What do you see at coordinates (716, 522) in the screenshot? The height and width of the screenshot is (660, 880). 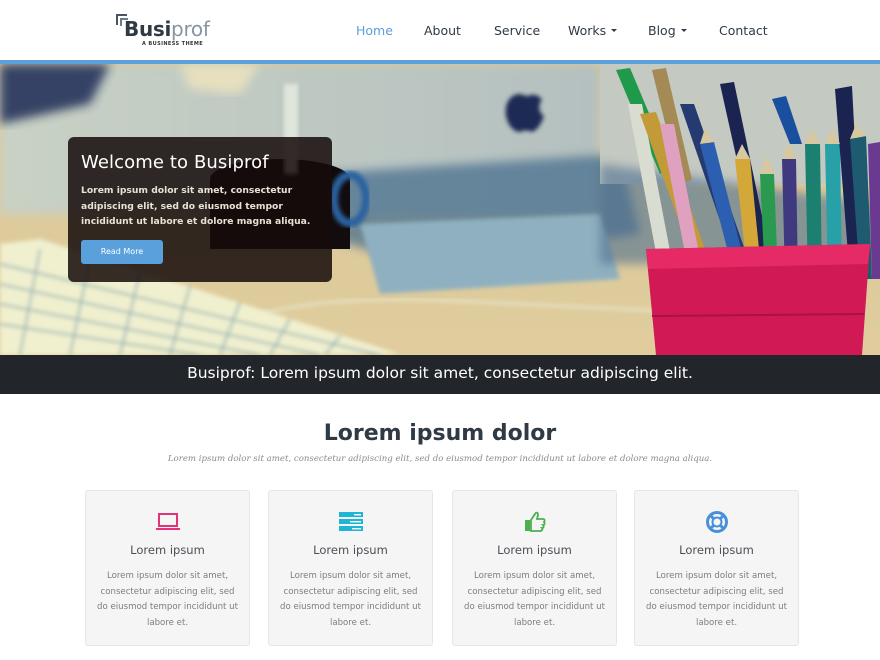 I see `life-ring-icon` at bounding box center [716, 522].